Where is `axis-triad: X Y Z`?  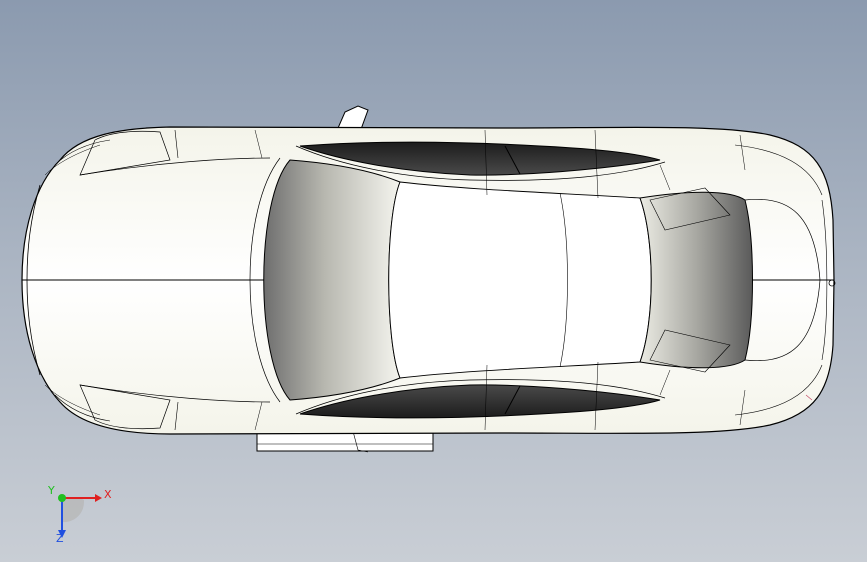 axis-triad: X Y Z is located at coordinates (79, 514).